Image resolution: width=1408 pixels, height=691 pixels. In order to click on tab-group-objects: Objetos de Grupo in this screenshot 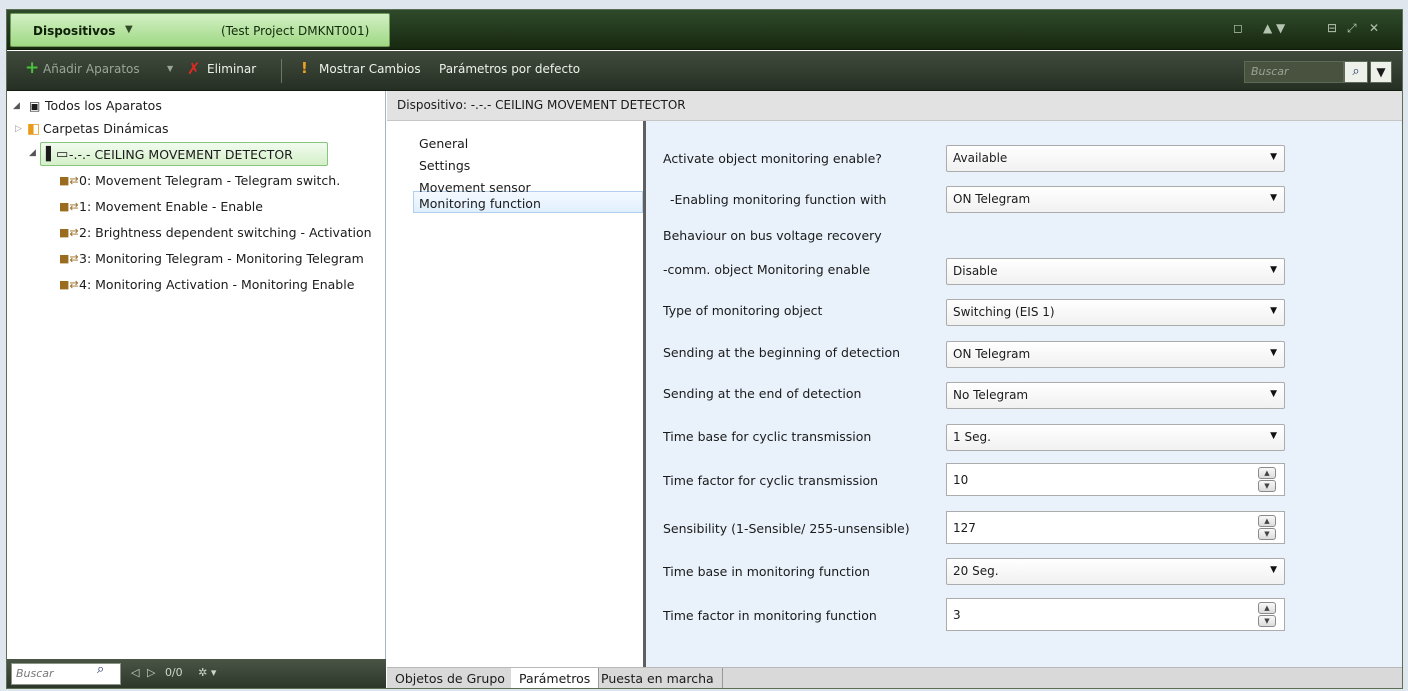, I will do `click(450, 678)`.